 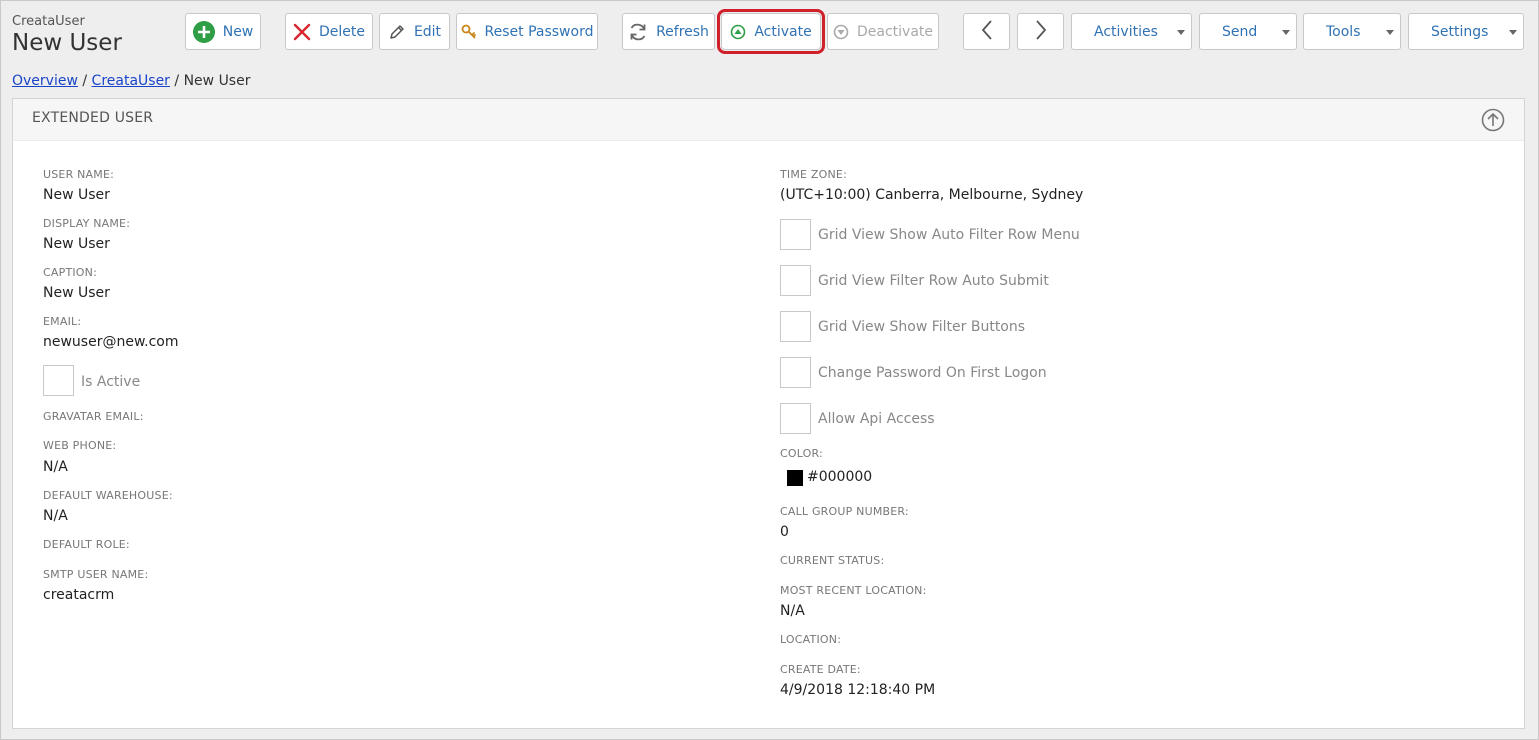 What do you see at coordinates (795, 478) in the screenshot?
I see `color-swatch` at bounding box center [795, 478].